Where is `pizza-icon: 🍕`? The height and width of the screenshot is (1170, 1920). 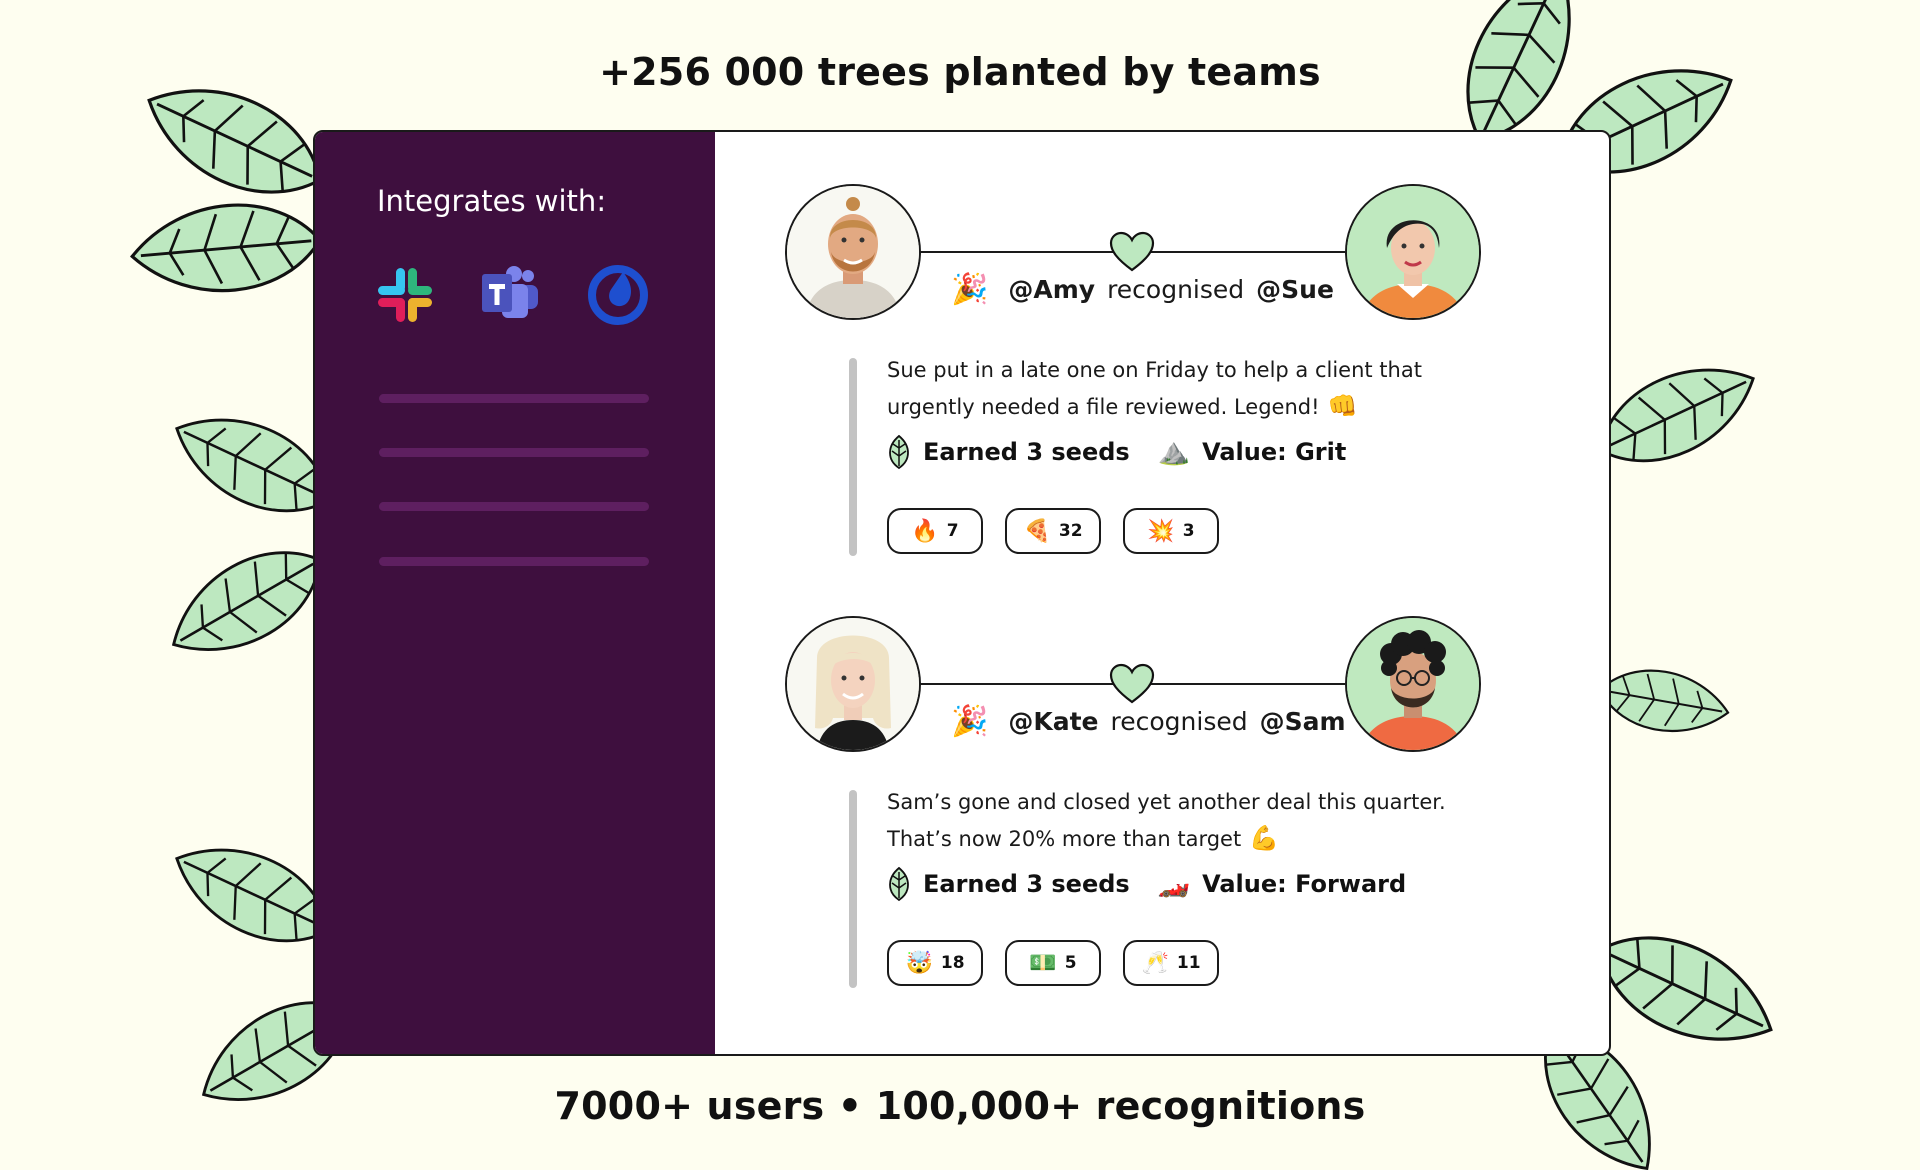 pizza-icon: 🍕 is located at coordinates (1037, 531).